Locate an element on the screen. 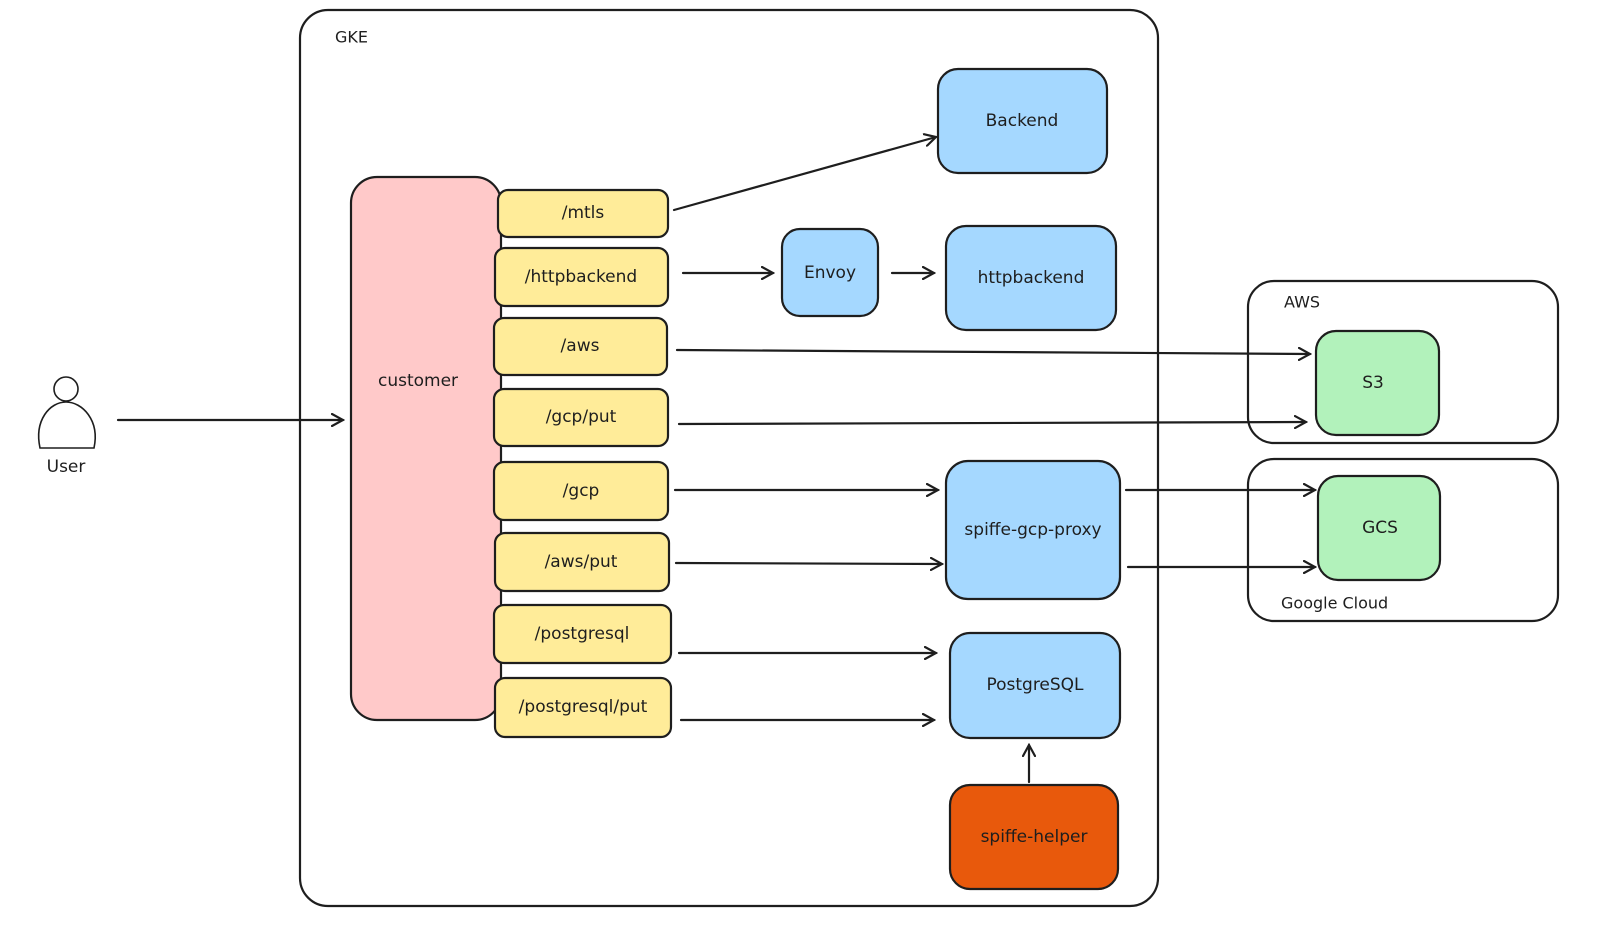 The image size is (1598, 932). route-aws-put: /aws/put is located at coordinates (582, 562).